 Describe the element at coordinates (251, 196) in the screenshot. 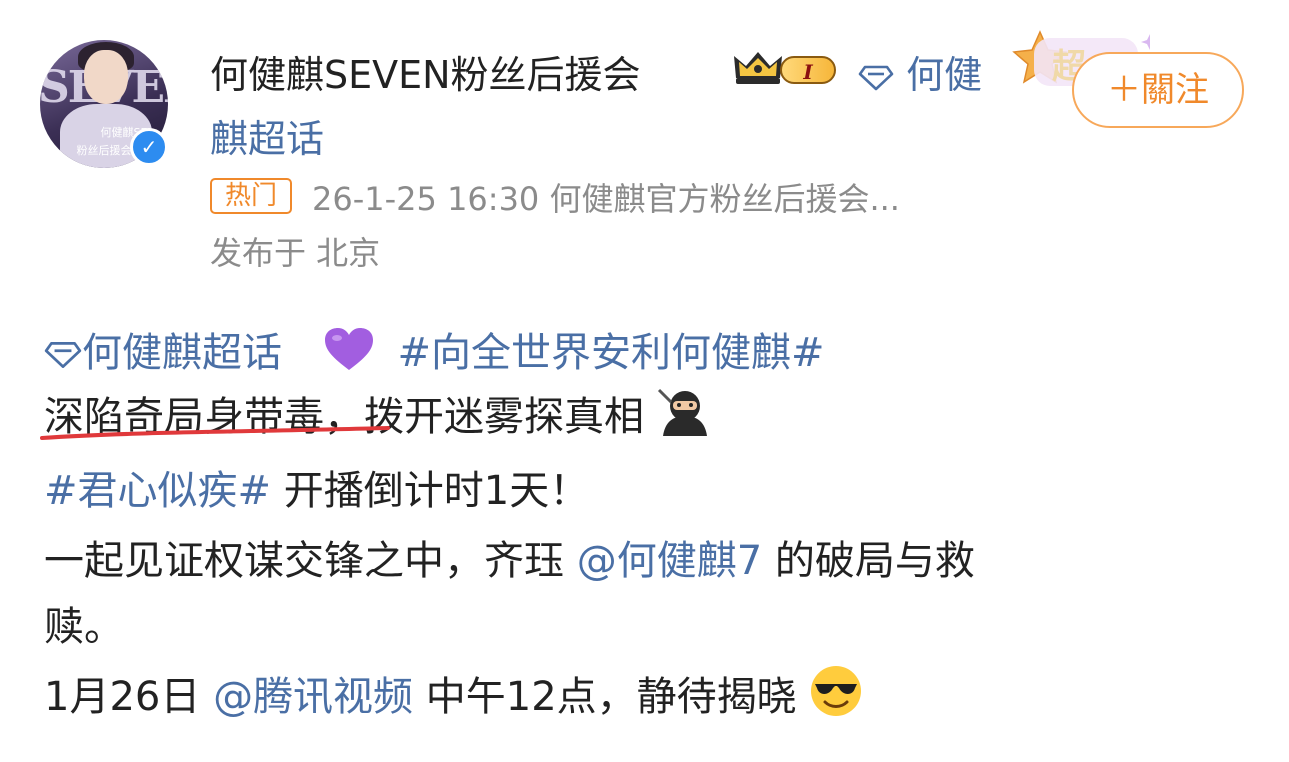

I see `hot-badge: 热门` at that location.